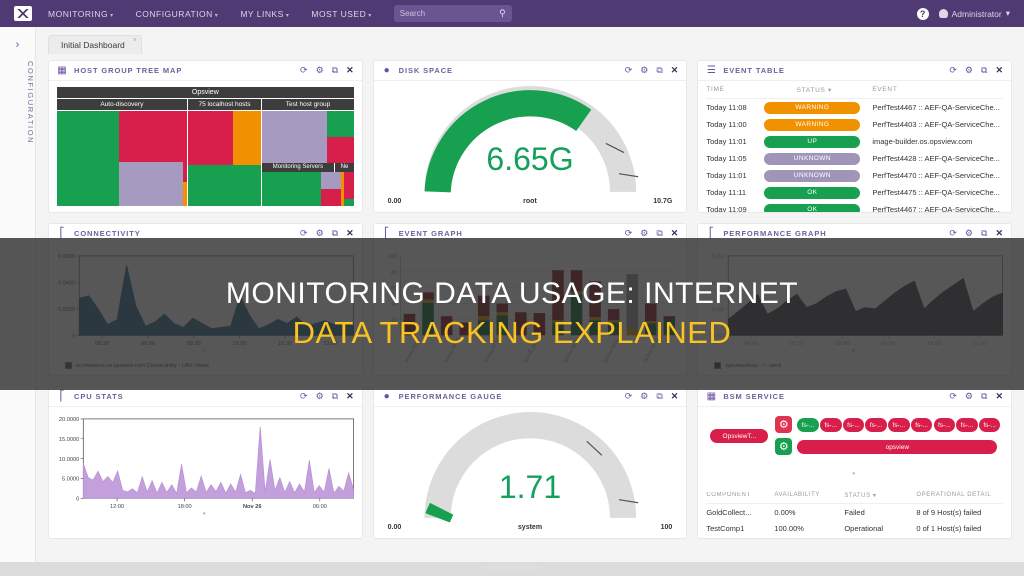  What do you see at coordinates (135, 40) in the screenshot?
I see `close-icon: ×` at bounding box center [135, 40].